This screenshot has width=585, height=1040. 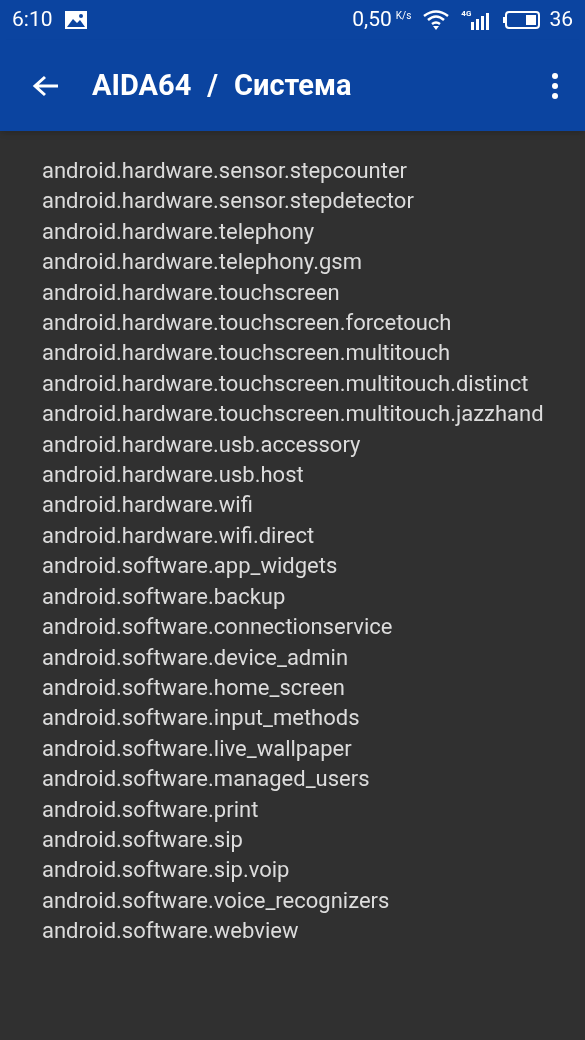 I want to click on feature-item: android.hardware.touchscreen.multitouch.jazzhand, so click(x=293, y=414).